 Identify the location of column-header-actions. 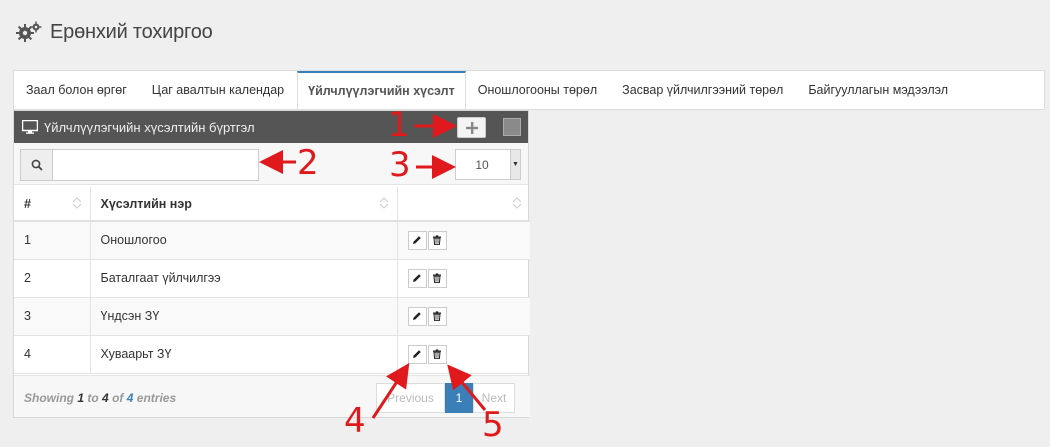
(463, 204).